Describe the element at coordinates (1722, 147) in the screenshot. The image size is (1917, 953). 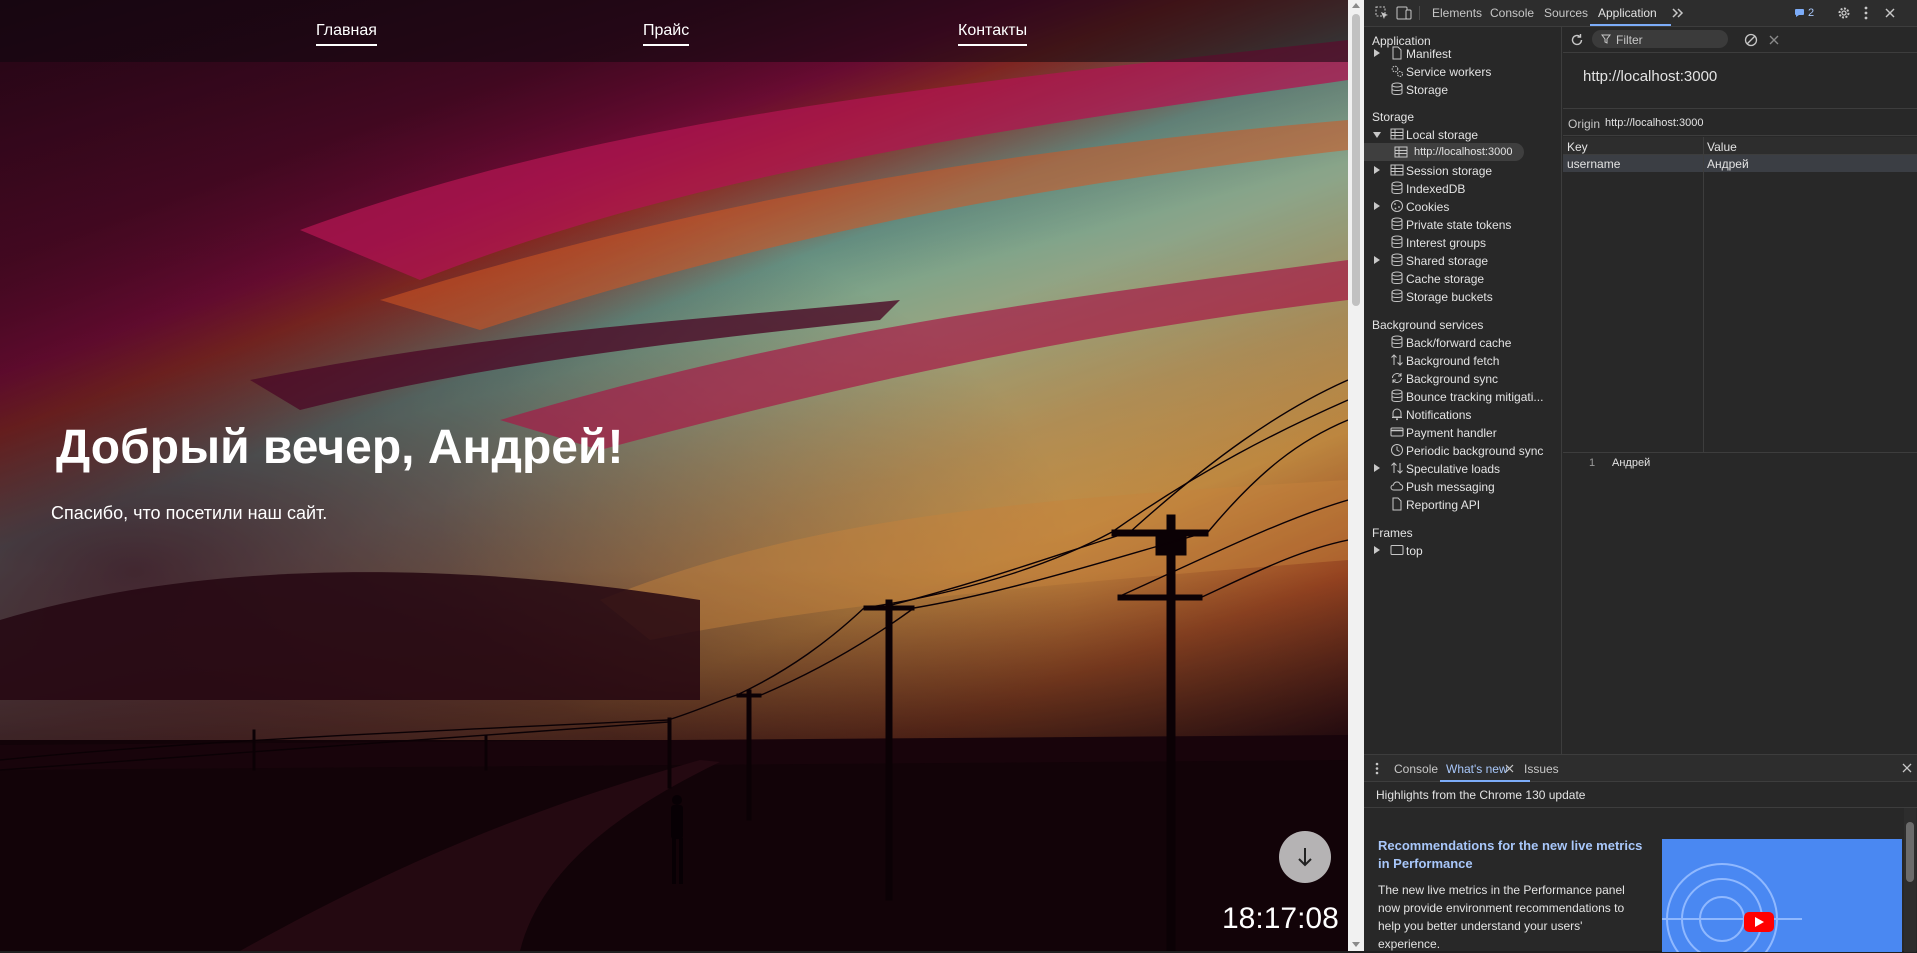
I see `column-header-value: Value` at that location.